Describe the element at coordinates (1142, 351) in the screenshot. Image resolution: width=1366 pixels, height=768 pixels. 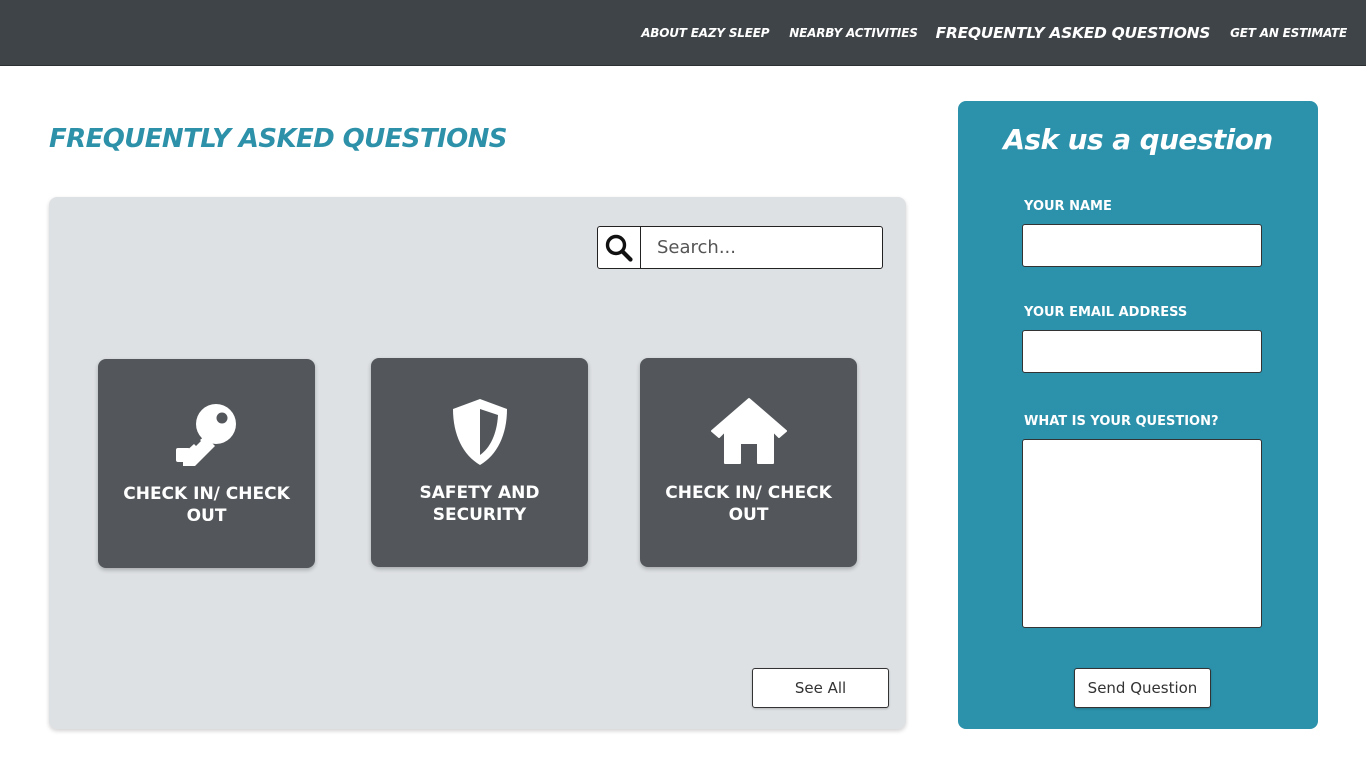
I see `email-field` at that location.